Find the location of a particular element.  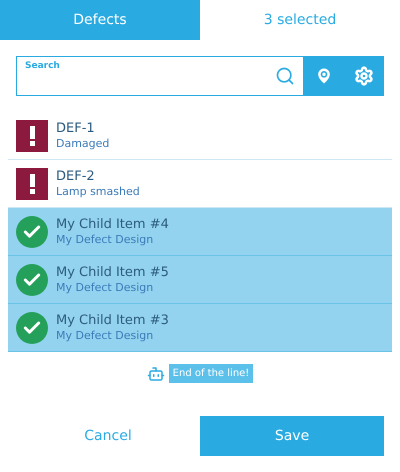

list-item: My Child Item #4 My Defect Design is located at coordinates (200, 232).